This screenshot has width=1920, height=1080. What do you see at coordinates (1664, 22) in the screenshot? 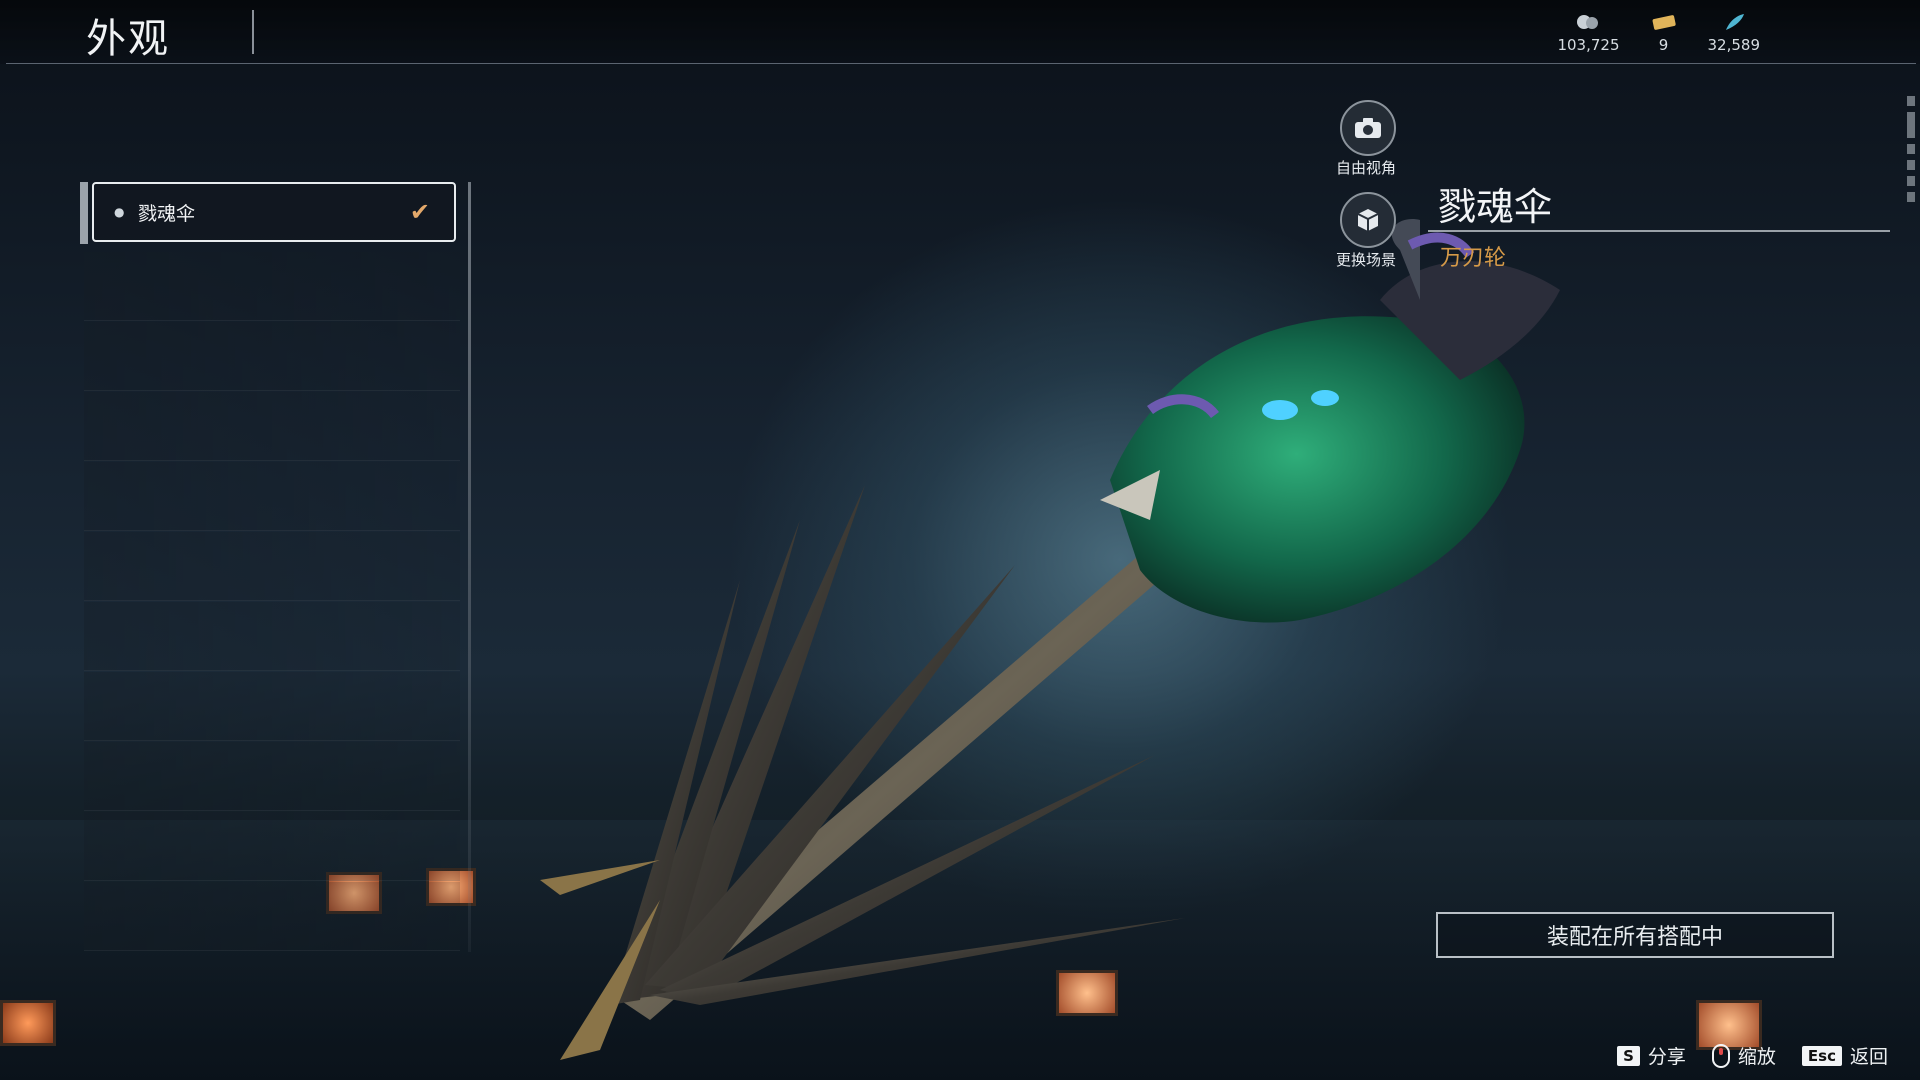
I see `ticket-icon` at bounding box center [1664, 22].